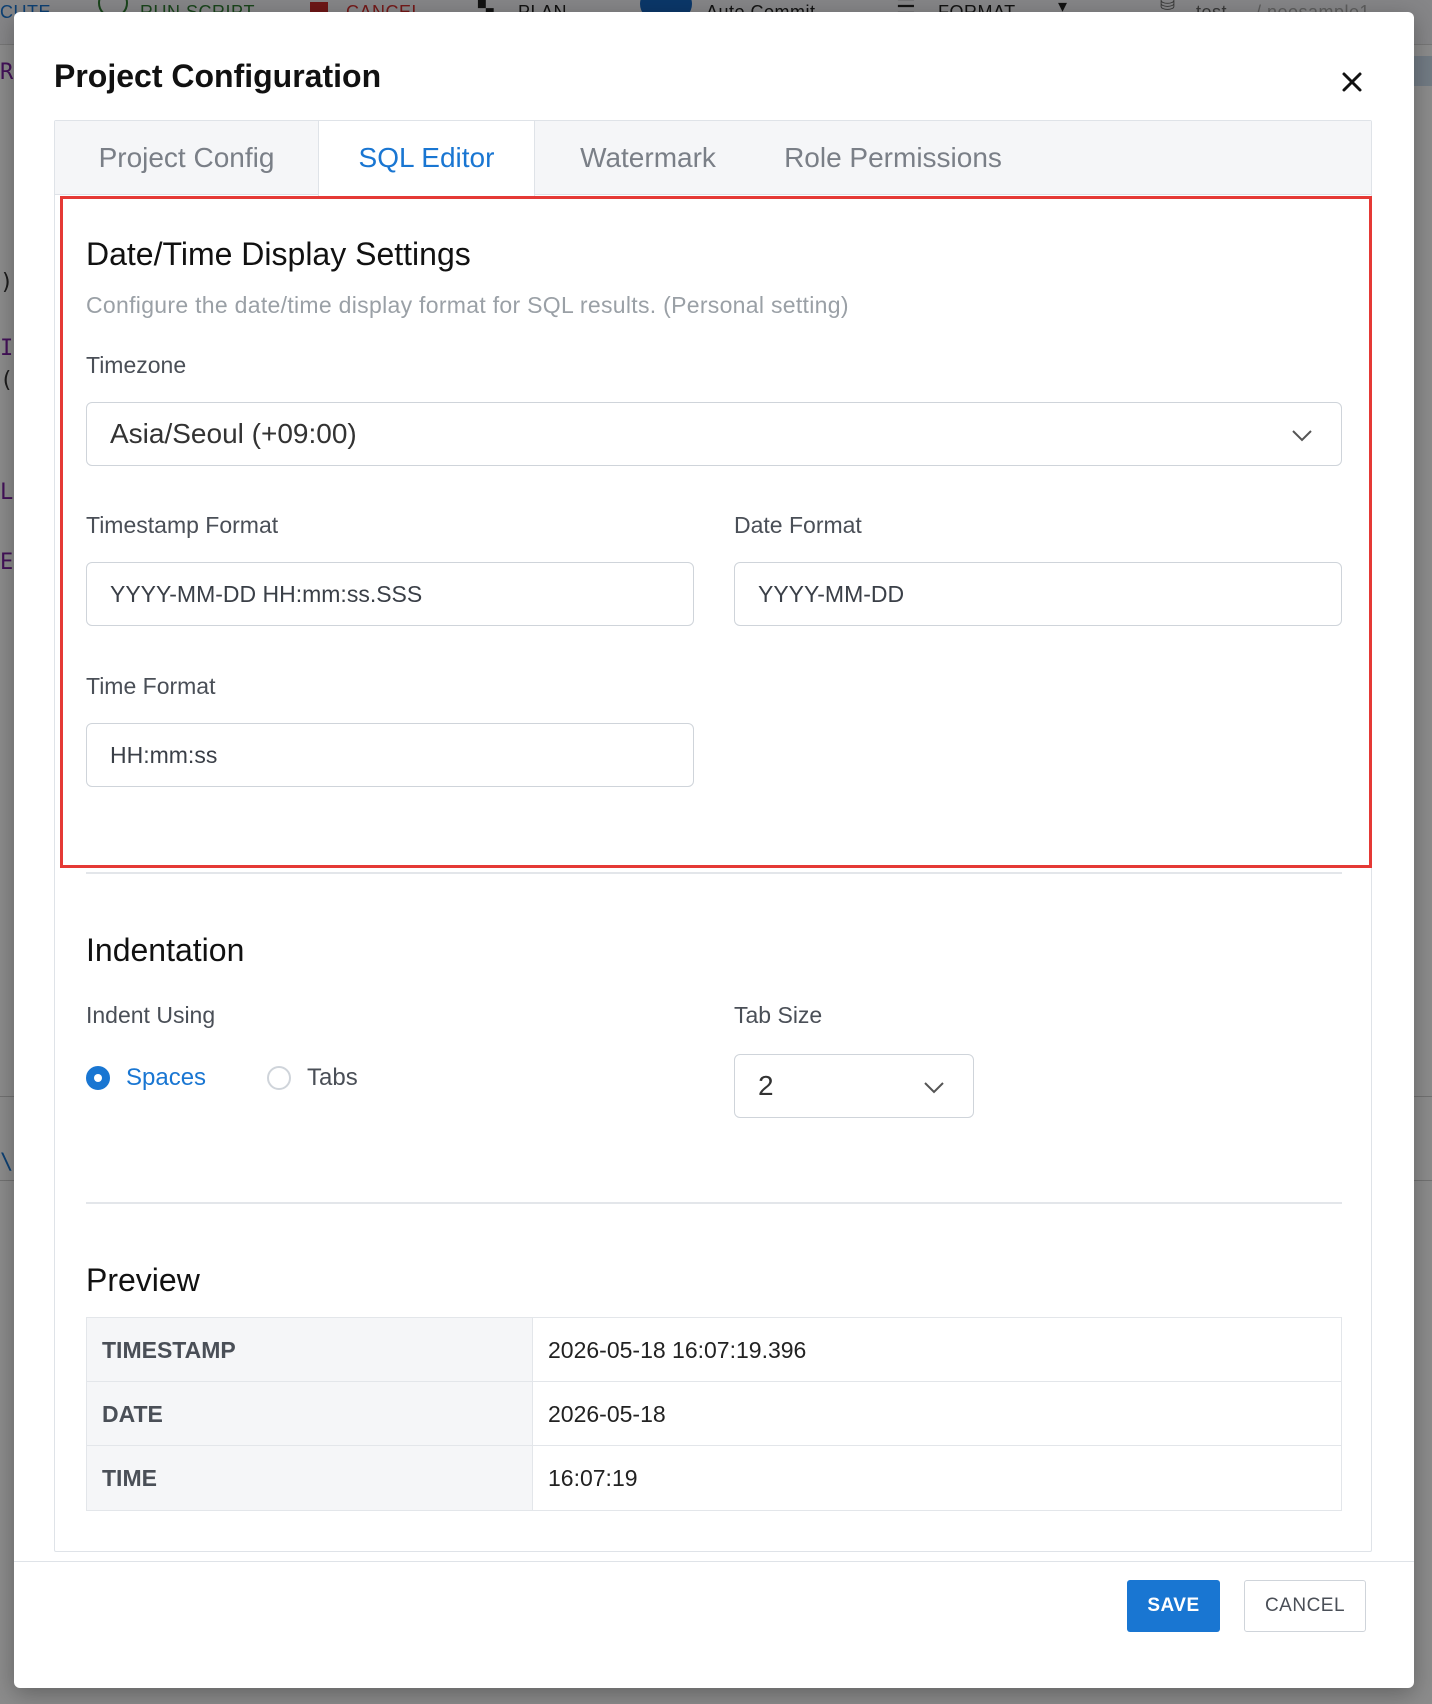  Describe the element at coordinates (136, 365) in the screenshot. I see `timezone-label: Timezone` at that location.